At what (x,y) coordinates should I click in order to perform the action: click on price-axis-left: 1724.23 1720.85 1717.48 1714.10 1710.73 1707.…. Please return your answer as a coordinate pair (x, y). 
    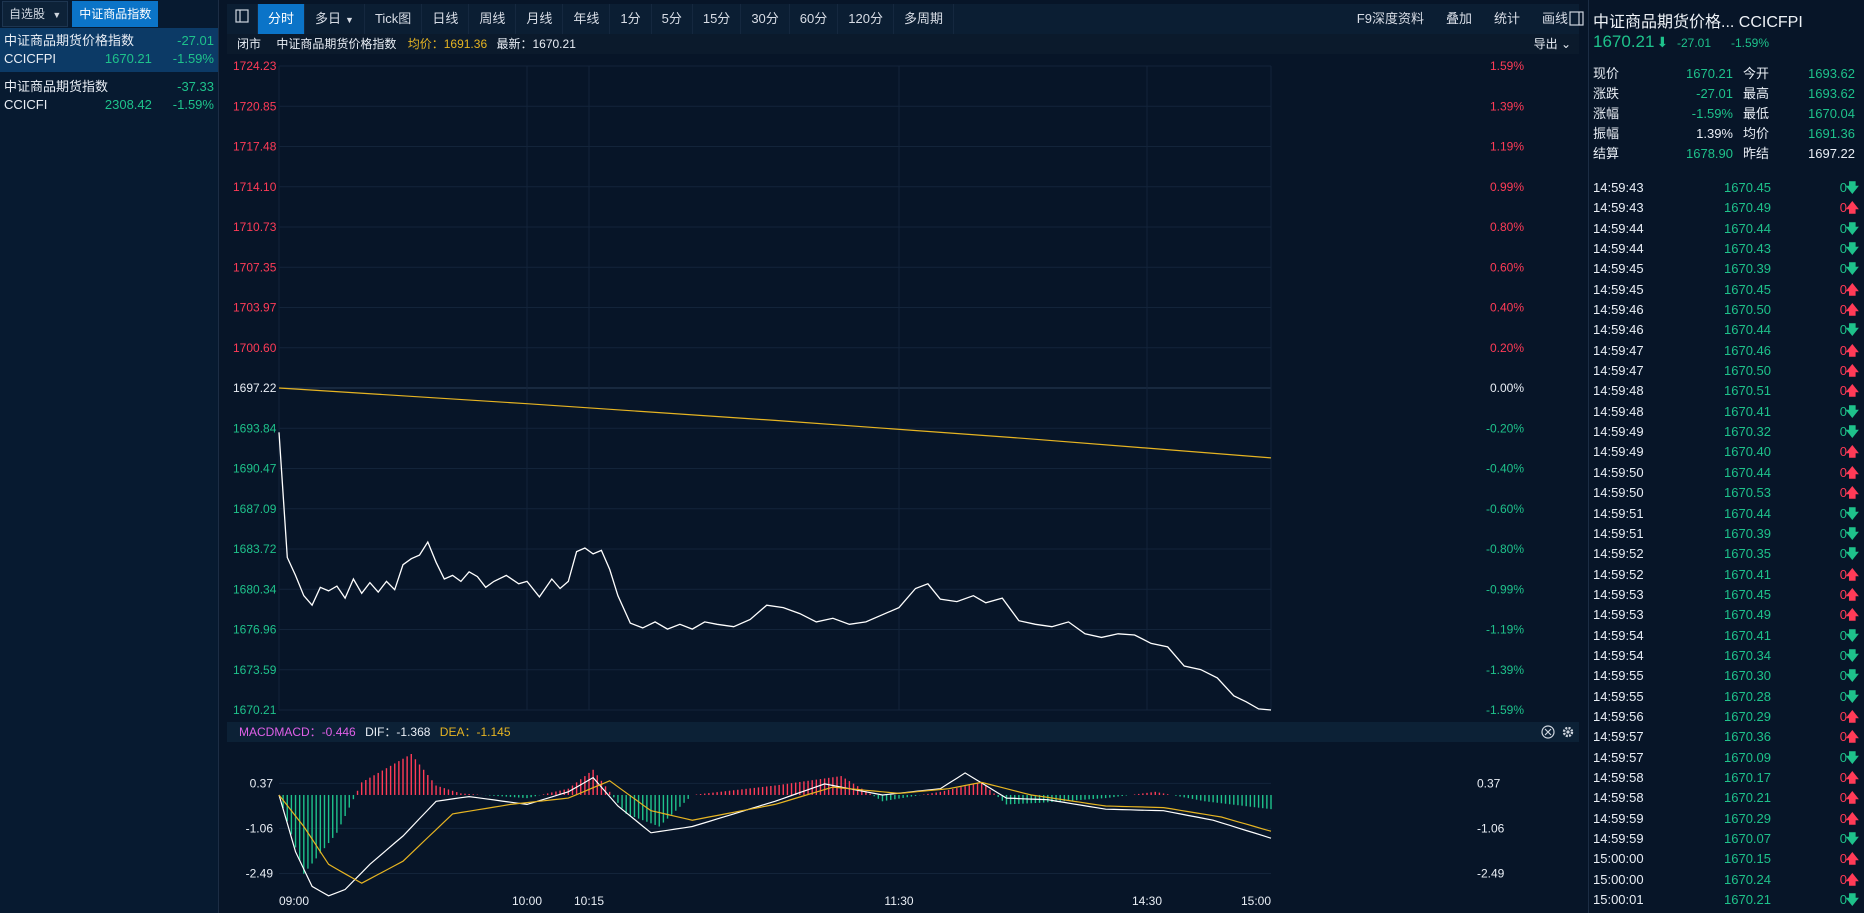
    Looking at the image, I should click on (255, 388).